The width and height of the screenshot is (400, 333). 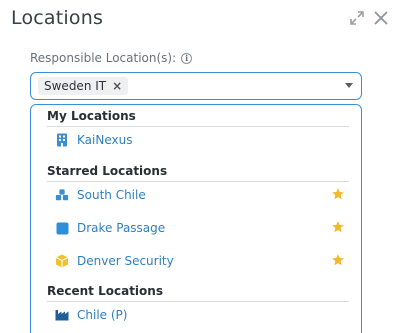 I want to click on item-label: Denver Security, so click(x=125, y=261).